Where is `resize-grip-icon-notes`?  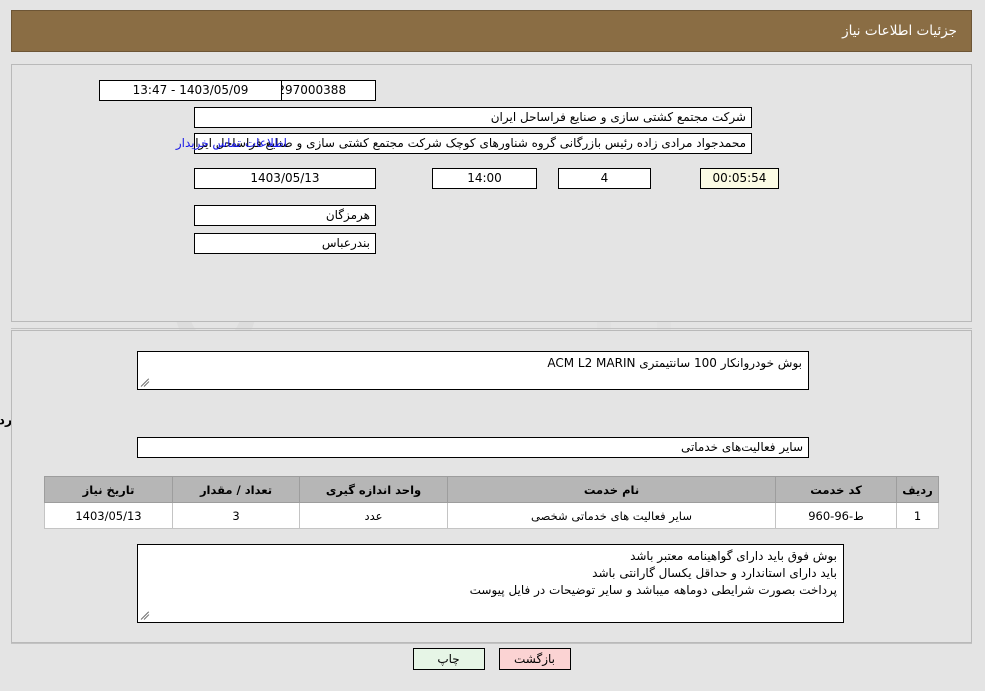
resize-grip-icon-notes is located at coordinates (147, 615).